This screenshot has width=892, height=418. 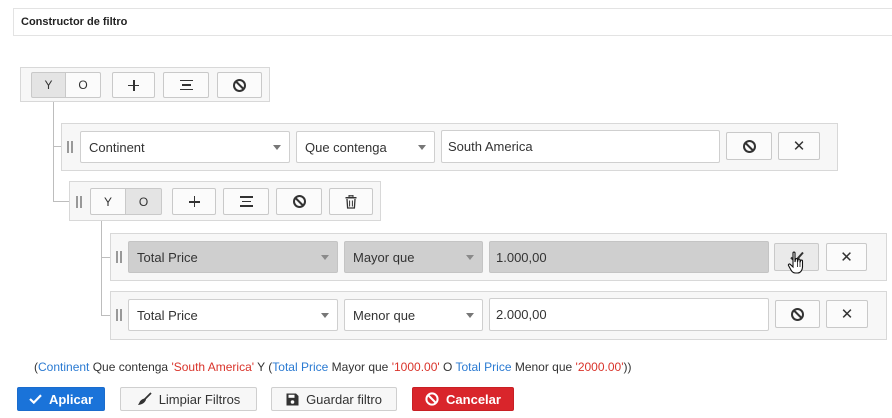 I want to click on save-icon, so click(x=292, y=399).